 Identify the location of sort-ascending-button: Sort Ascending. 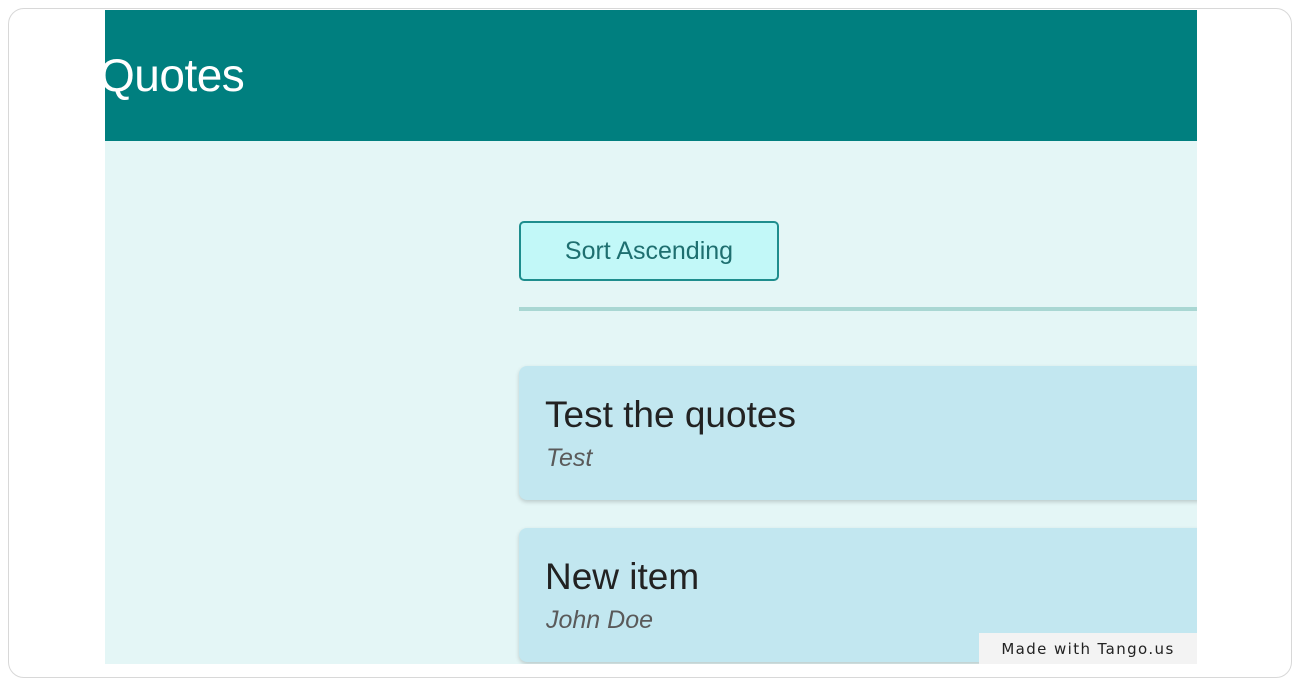
(649, 251).